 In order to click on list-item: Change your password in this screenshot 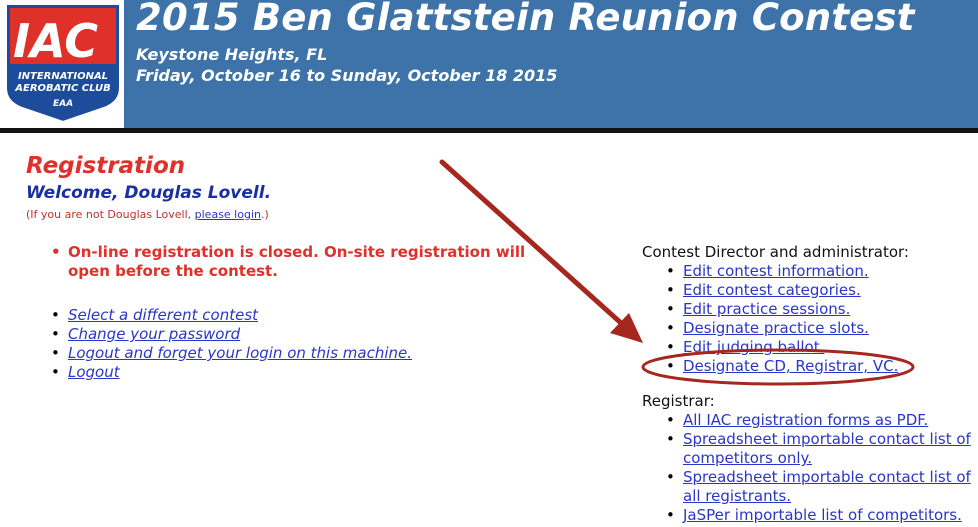, I will do `click(231, 334)`.